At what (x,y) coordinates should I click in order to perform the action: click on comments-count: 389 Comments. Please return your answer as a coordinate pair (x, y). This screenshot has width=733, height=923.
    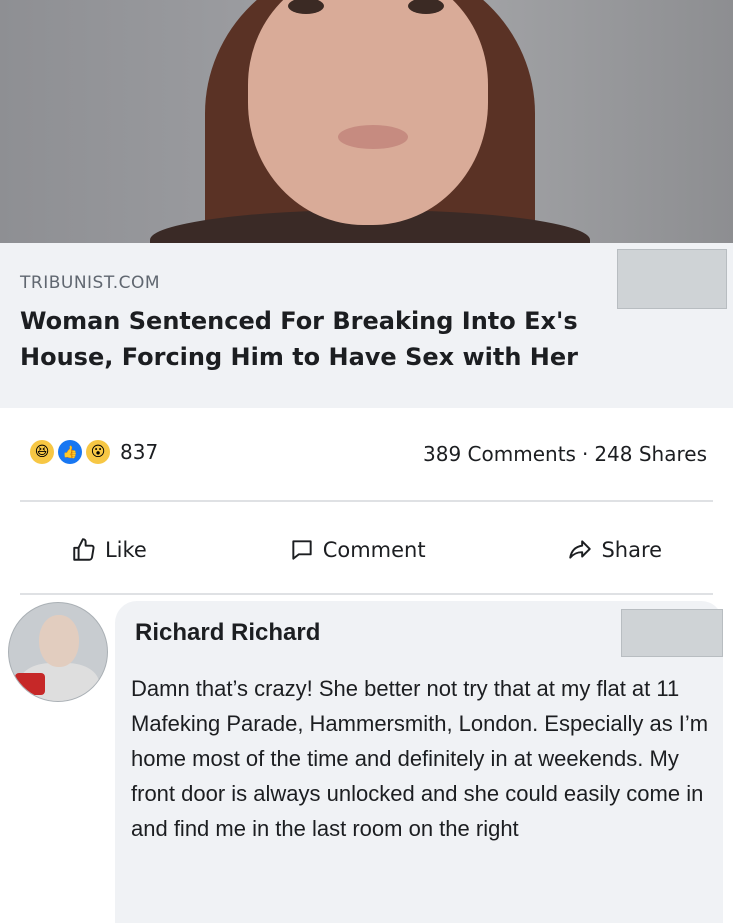
    Looking at the image, I should click on (499, 454).